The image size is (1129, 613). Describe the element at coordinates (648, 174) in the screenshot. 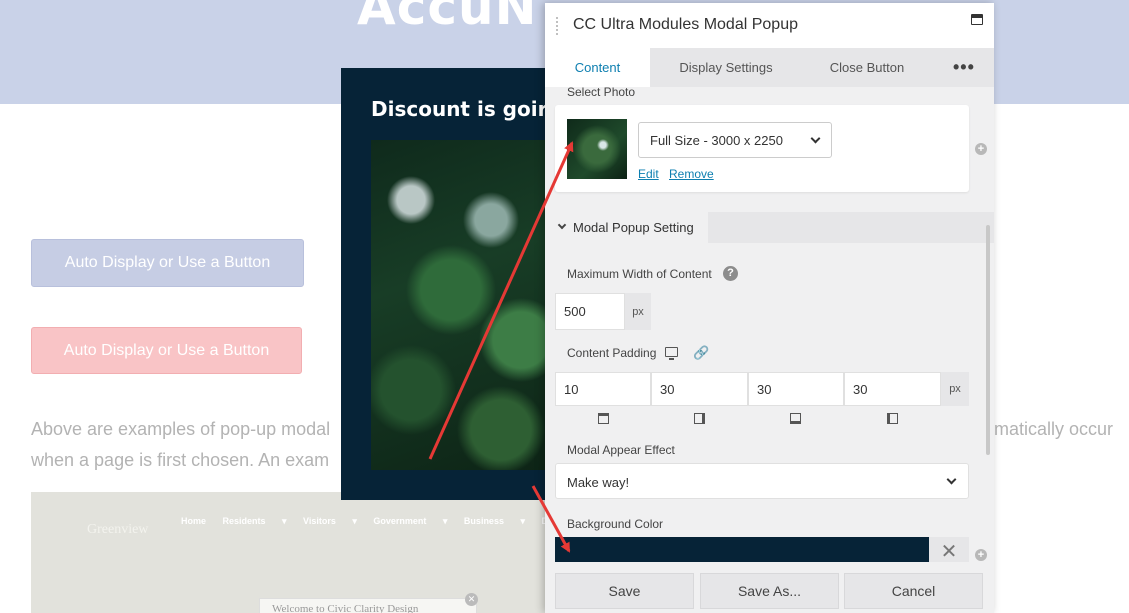

I see `edit-link: Edit` at that location.